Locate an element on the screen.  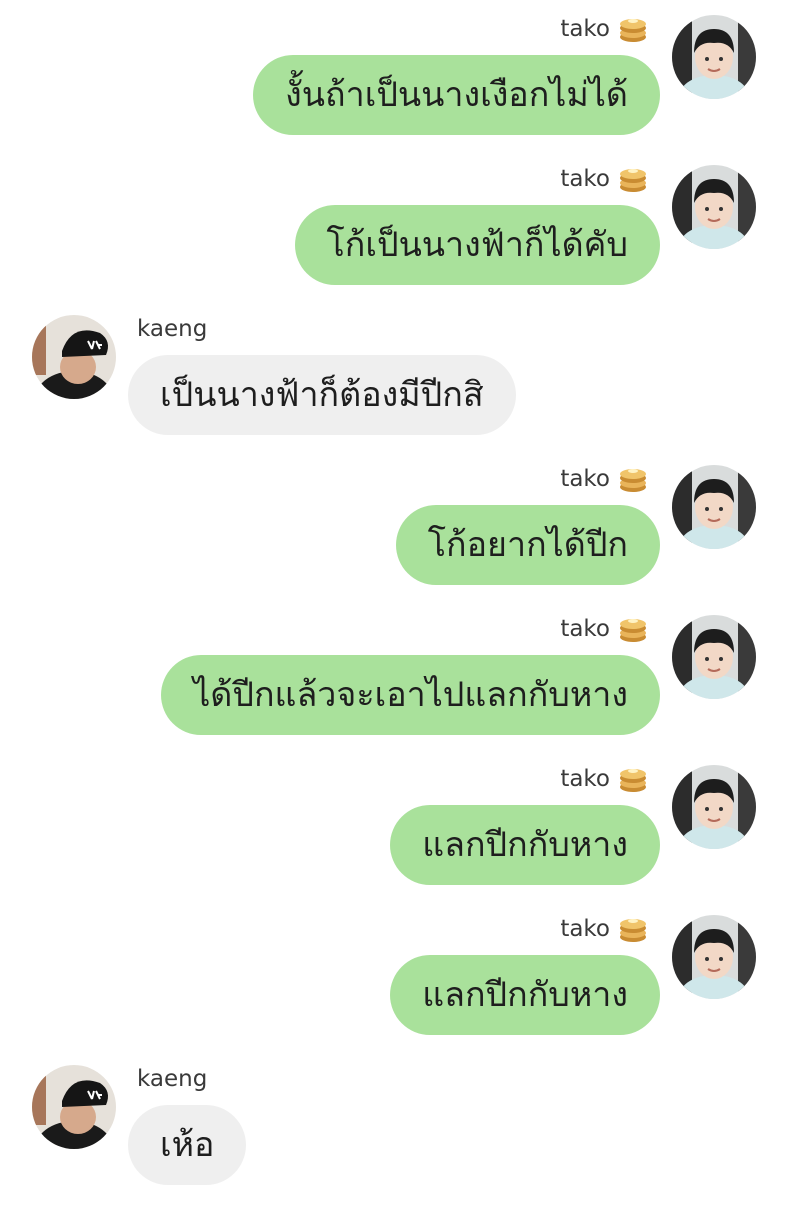
message-bubble: ได้ปีกแล้วจะเอาไปแลกกับหาง is located at coordinates (410, 695).